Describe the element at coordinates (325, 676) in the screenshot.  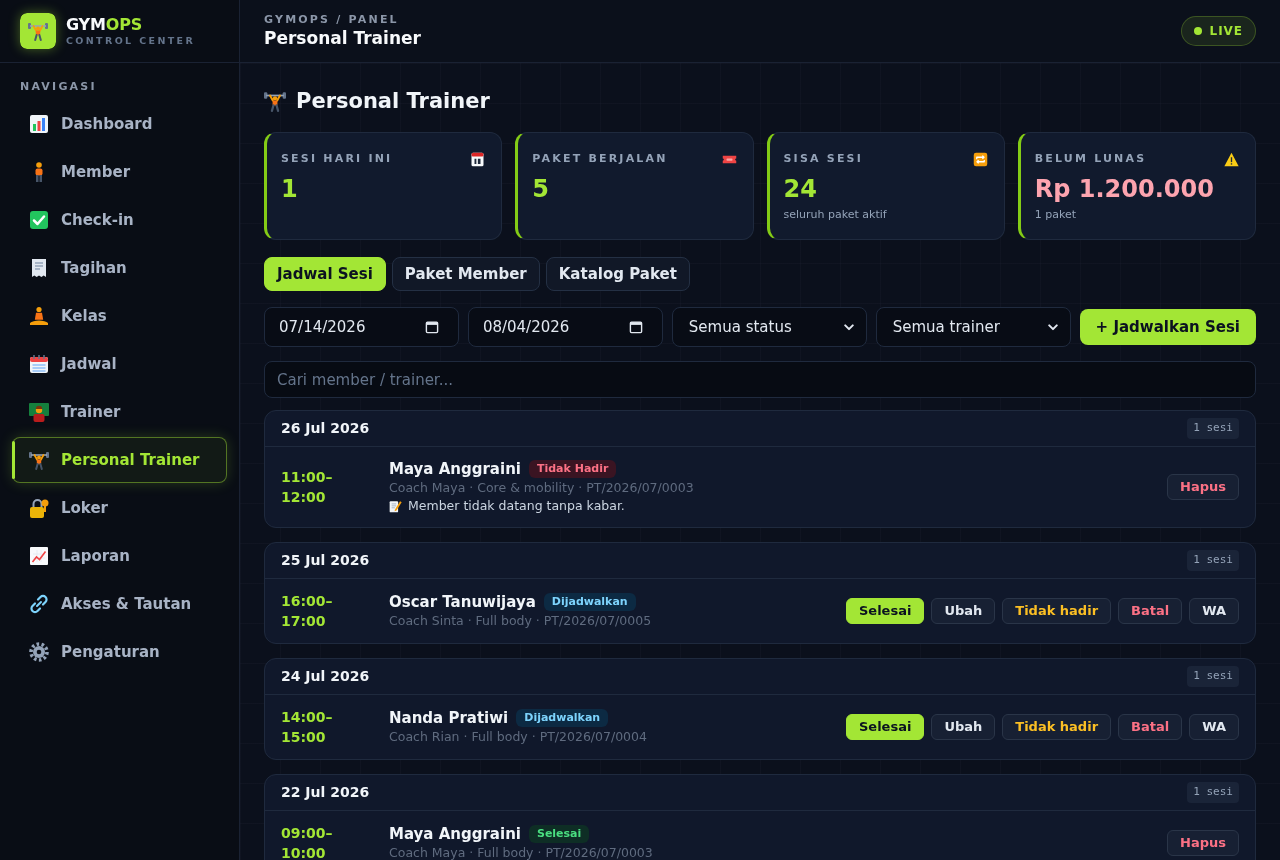
I see `group-date: 24 Jul 2026` at that location.